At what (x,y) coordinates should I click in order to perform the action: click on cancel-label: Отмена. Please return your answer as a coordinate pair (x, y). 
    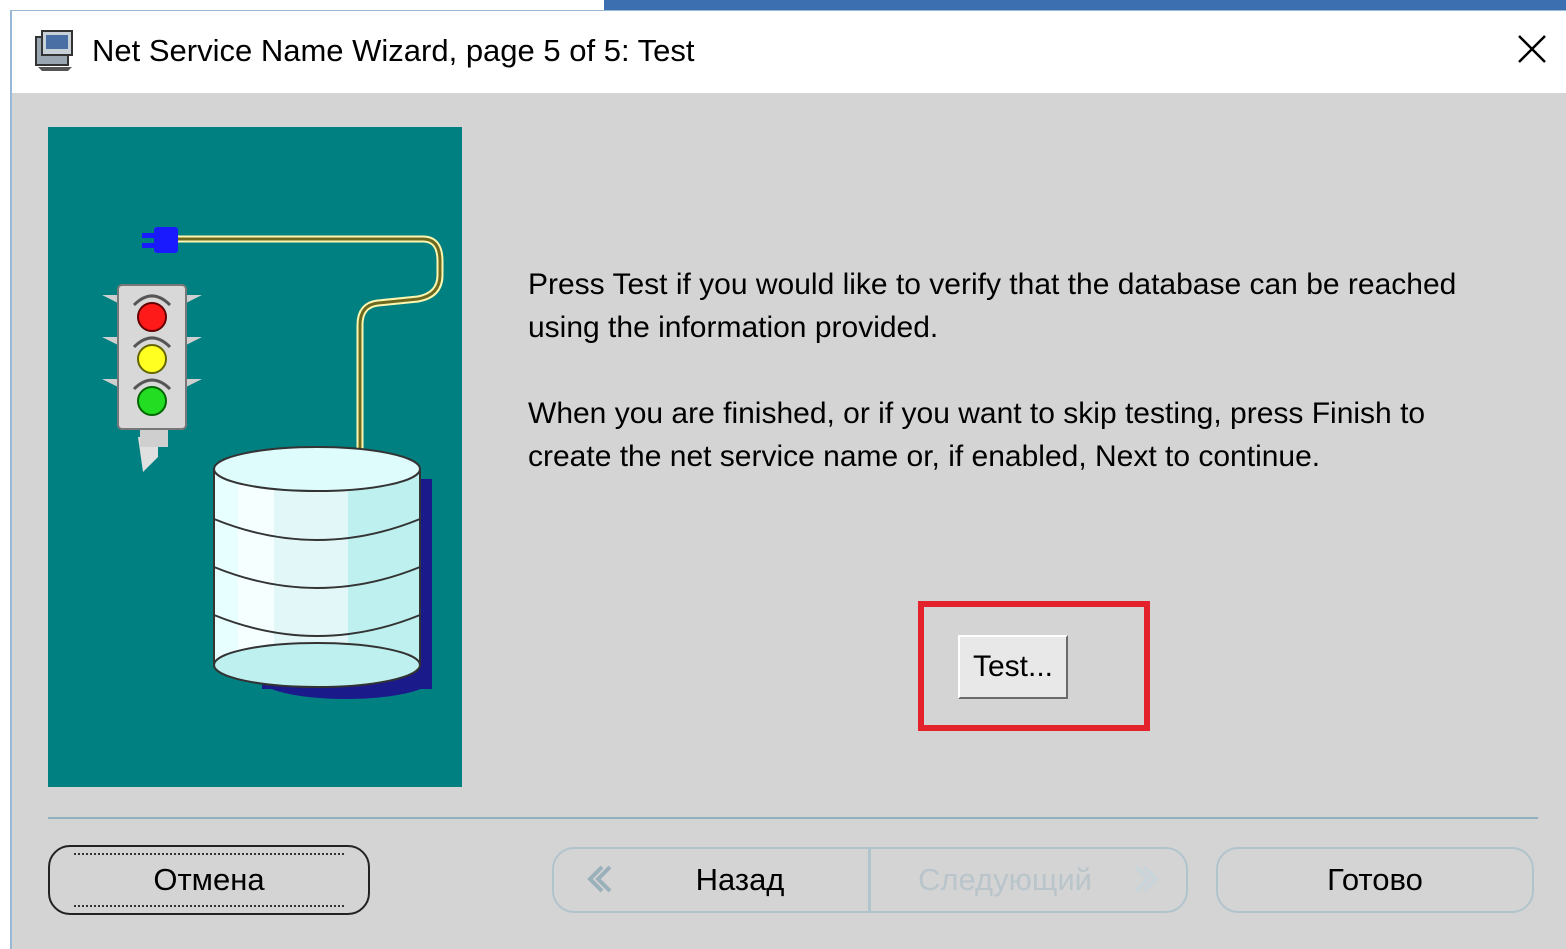
    Looking at the image, I should click on (209, 879).